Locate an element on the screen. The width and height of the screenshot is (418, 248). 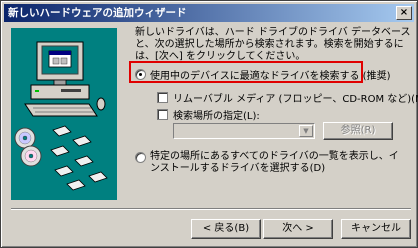
option-specify-location: 検索場所の指定(L): is located at coordinates (208, 114).